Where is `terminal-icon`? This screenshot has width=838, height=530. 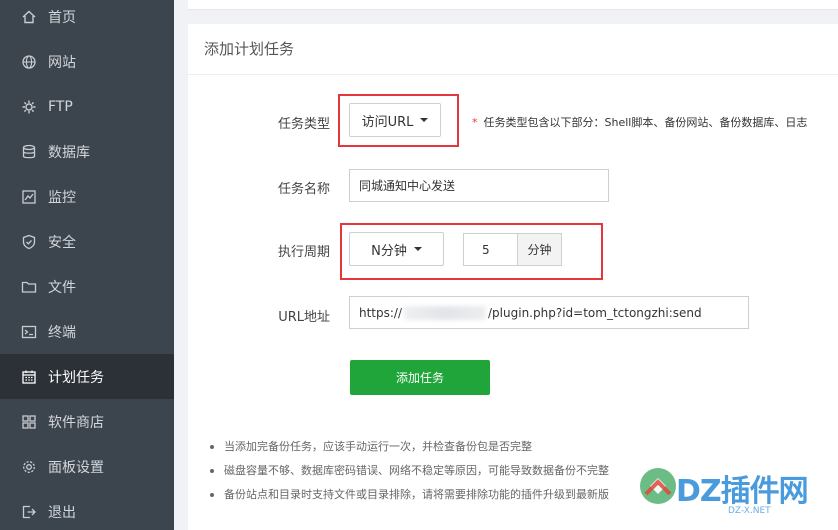
terminal-icon is located at coordinates (29, 332).